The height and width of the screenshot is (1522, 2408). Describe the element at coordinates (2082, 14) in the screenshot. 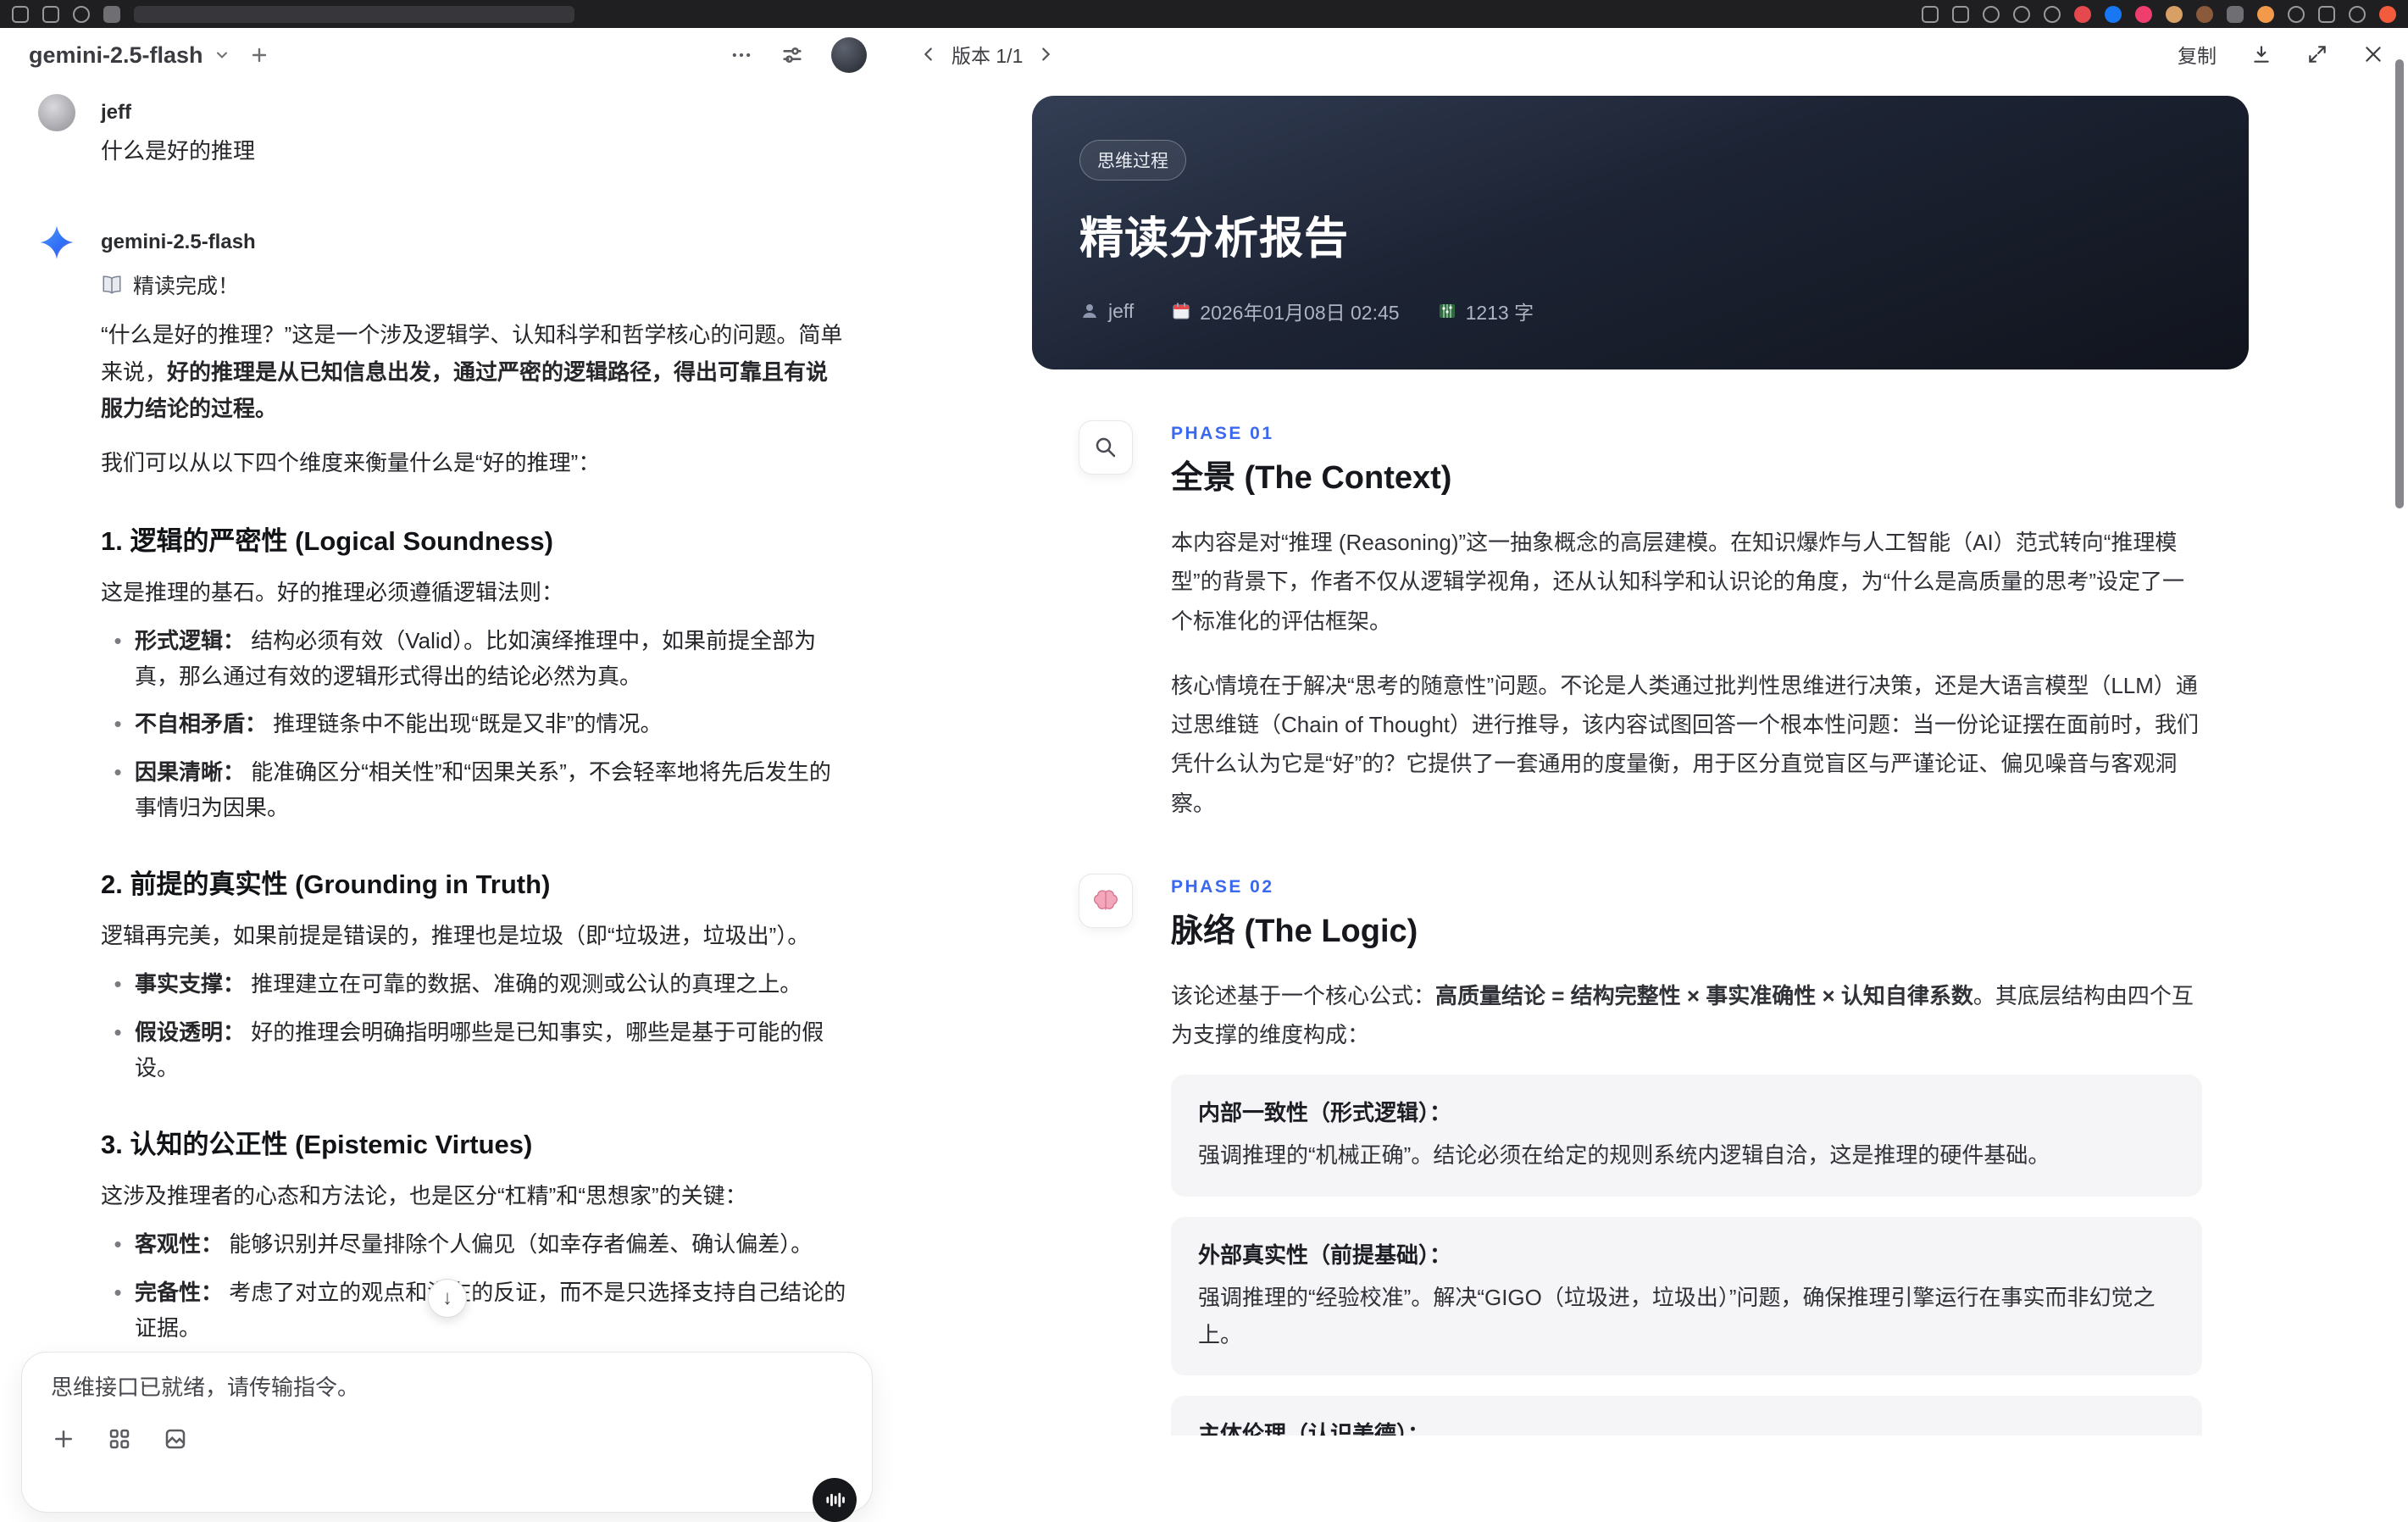

I see `red-extension-icon` at that location.